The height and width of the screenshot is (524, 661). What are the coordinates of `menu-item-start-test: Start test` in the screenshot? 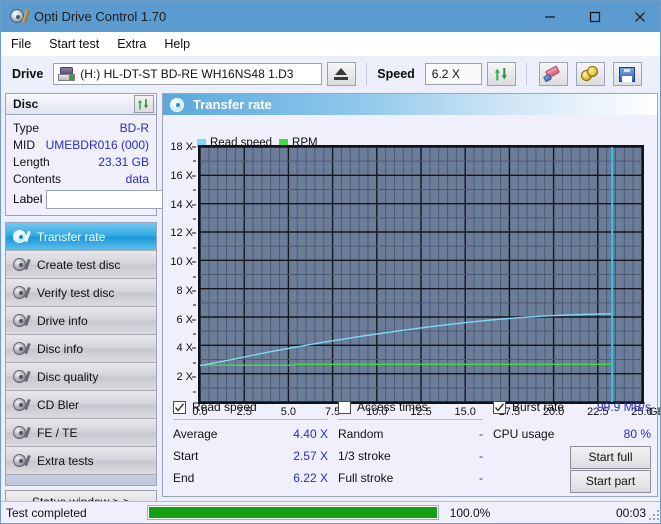 It's located at (79, 44).